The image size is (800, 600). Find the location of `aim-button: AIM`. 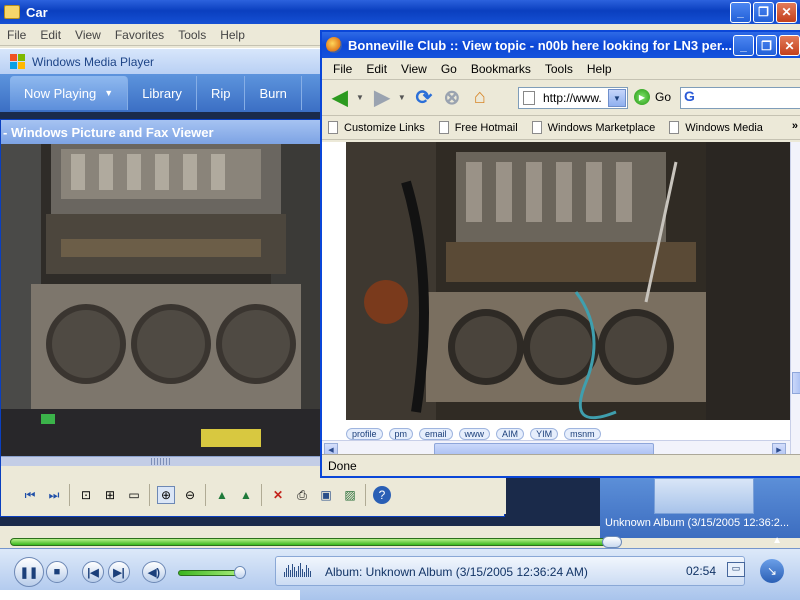

aim-button: AIM is located at coordinates (510, 434).